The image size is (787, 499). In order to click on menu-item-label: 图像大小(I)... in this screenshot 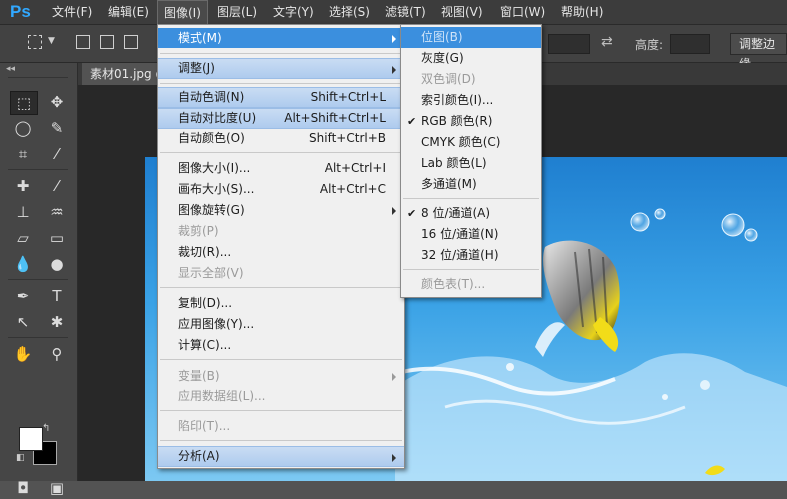, I will do `click(214, 168)`.